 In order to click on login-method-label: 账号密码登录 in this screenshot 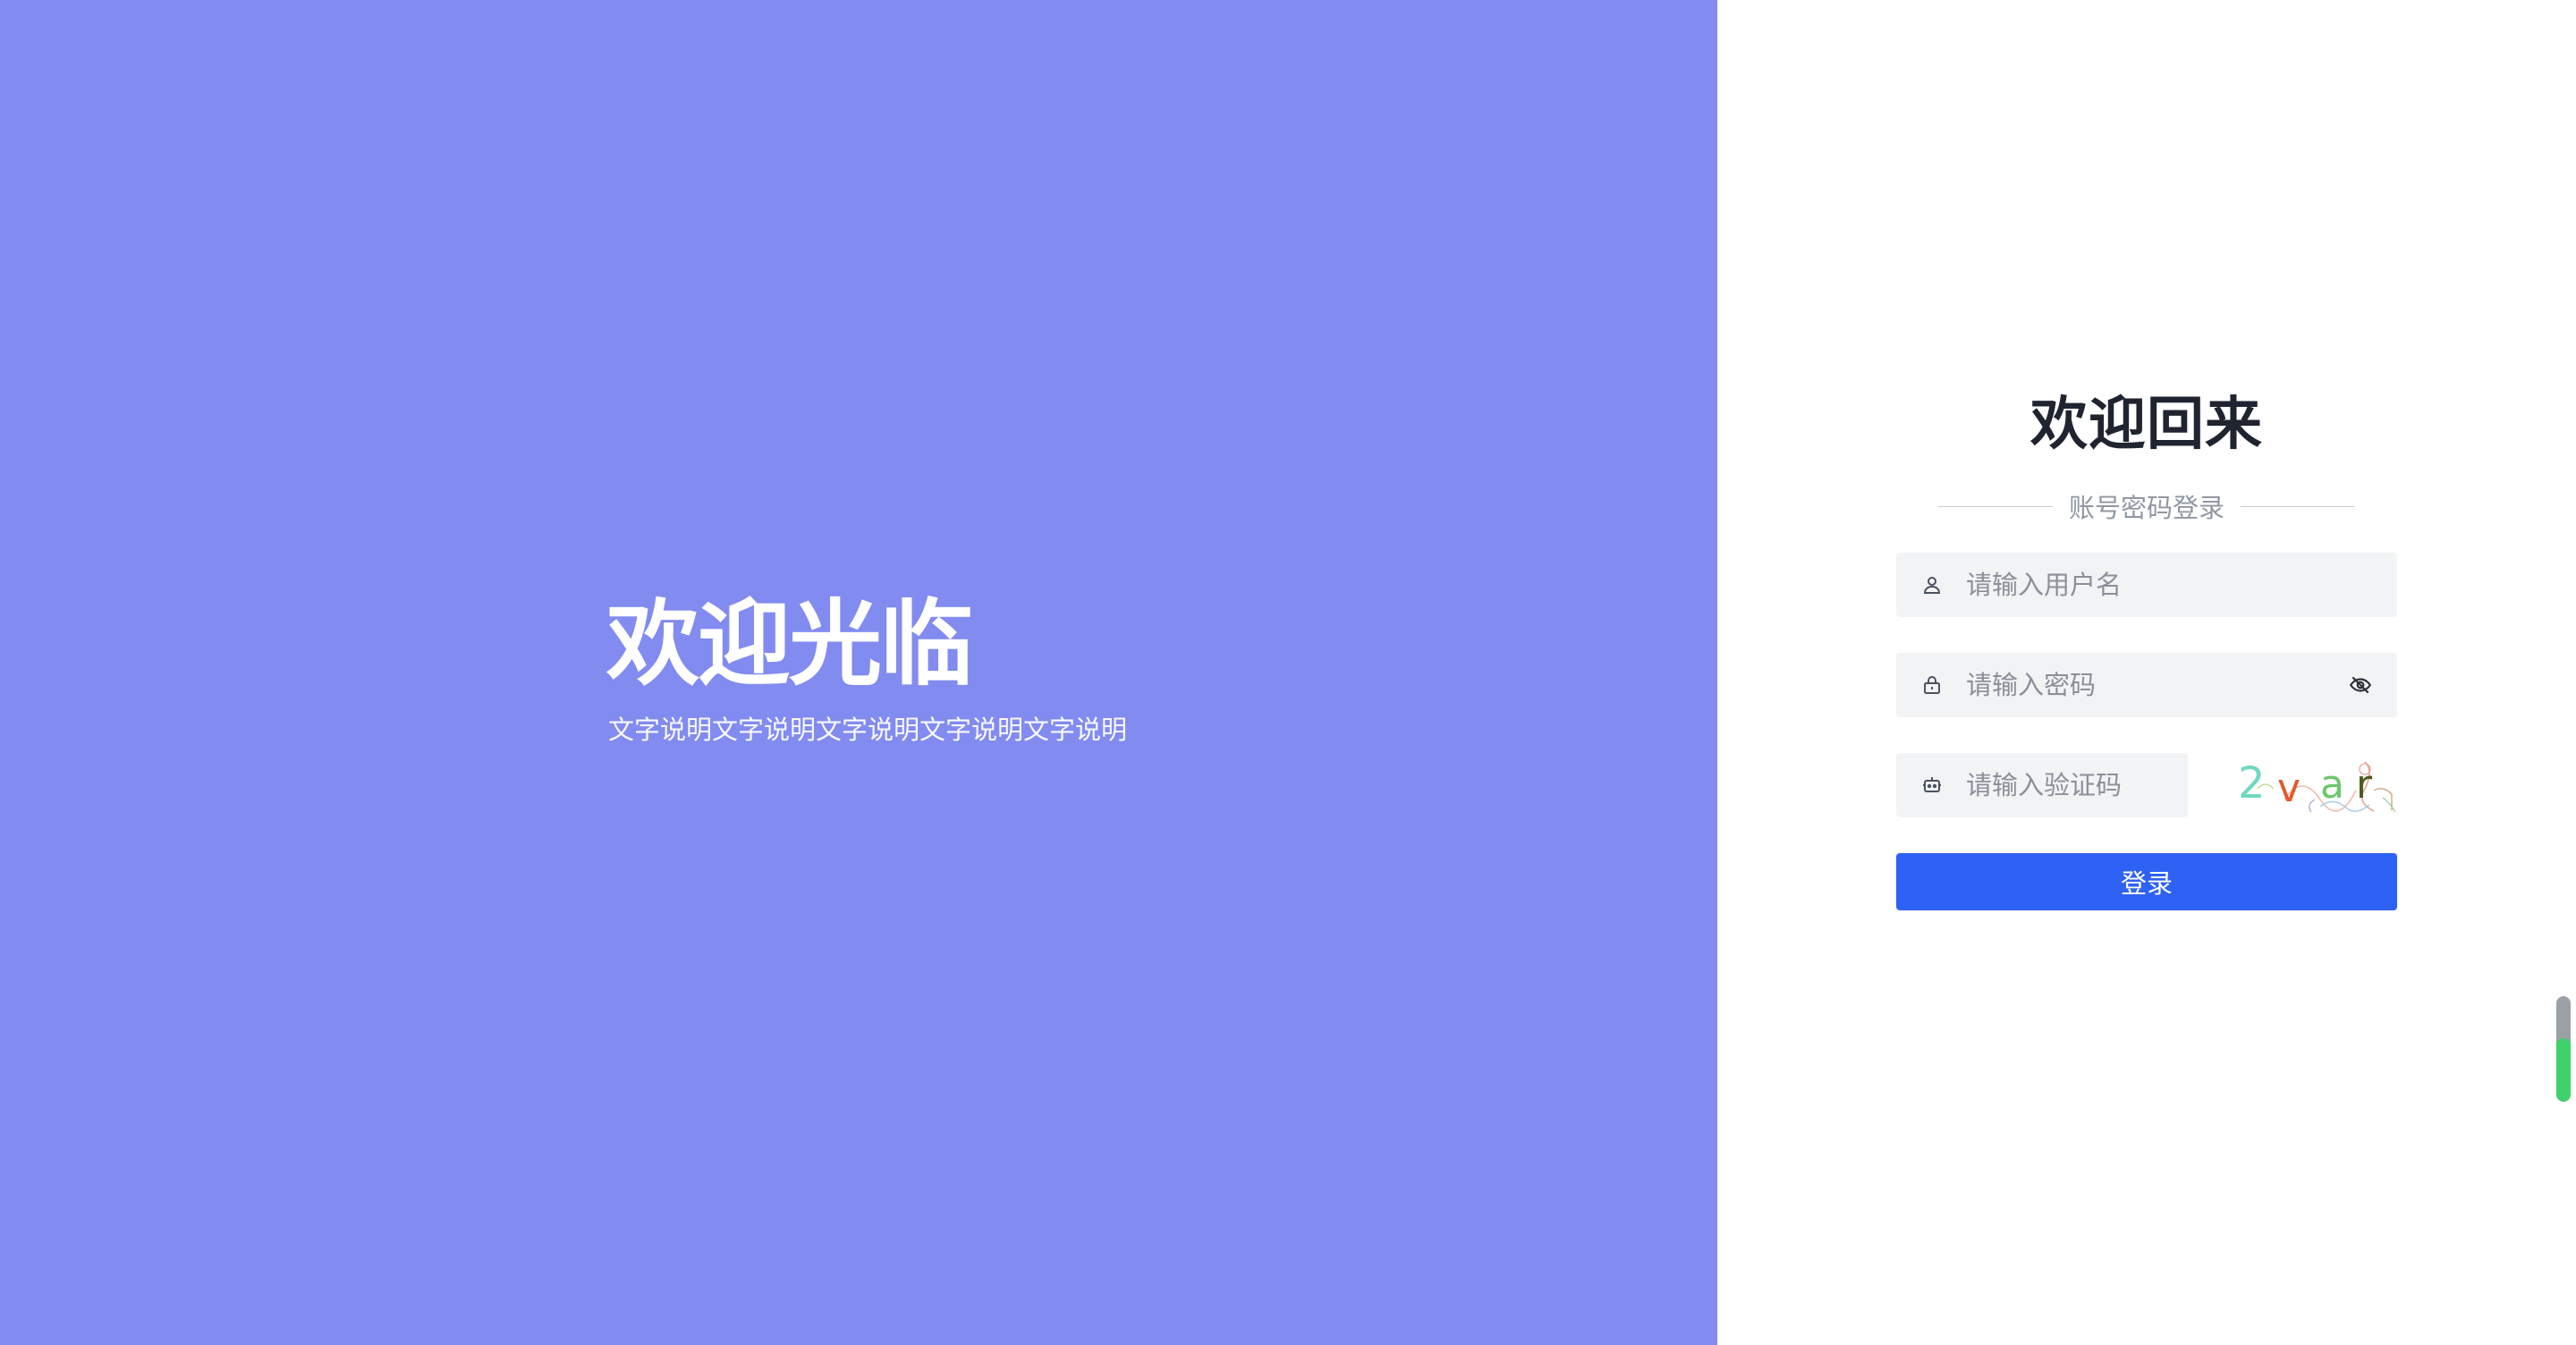, I will do `click(2146, 508)`.